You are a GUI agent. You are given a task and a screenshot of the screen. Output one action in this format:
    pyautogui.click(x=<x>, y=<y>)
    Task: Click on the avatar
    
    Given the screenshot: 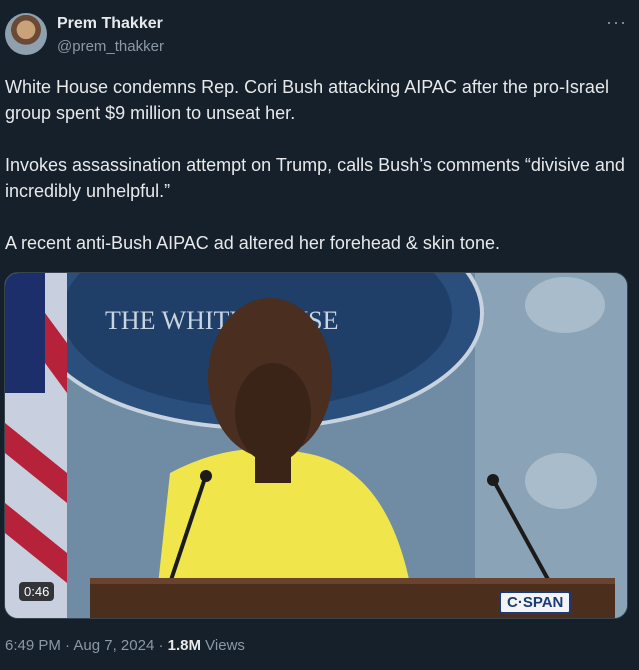 What is the action you would take?
    pyautogui.click(x=26, y=34)
    